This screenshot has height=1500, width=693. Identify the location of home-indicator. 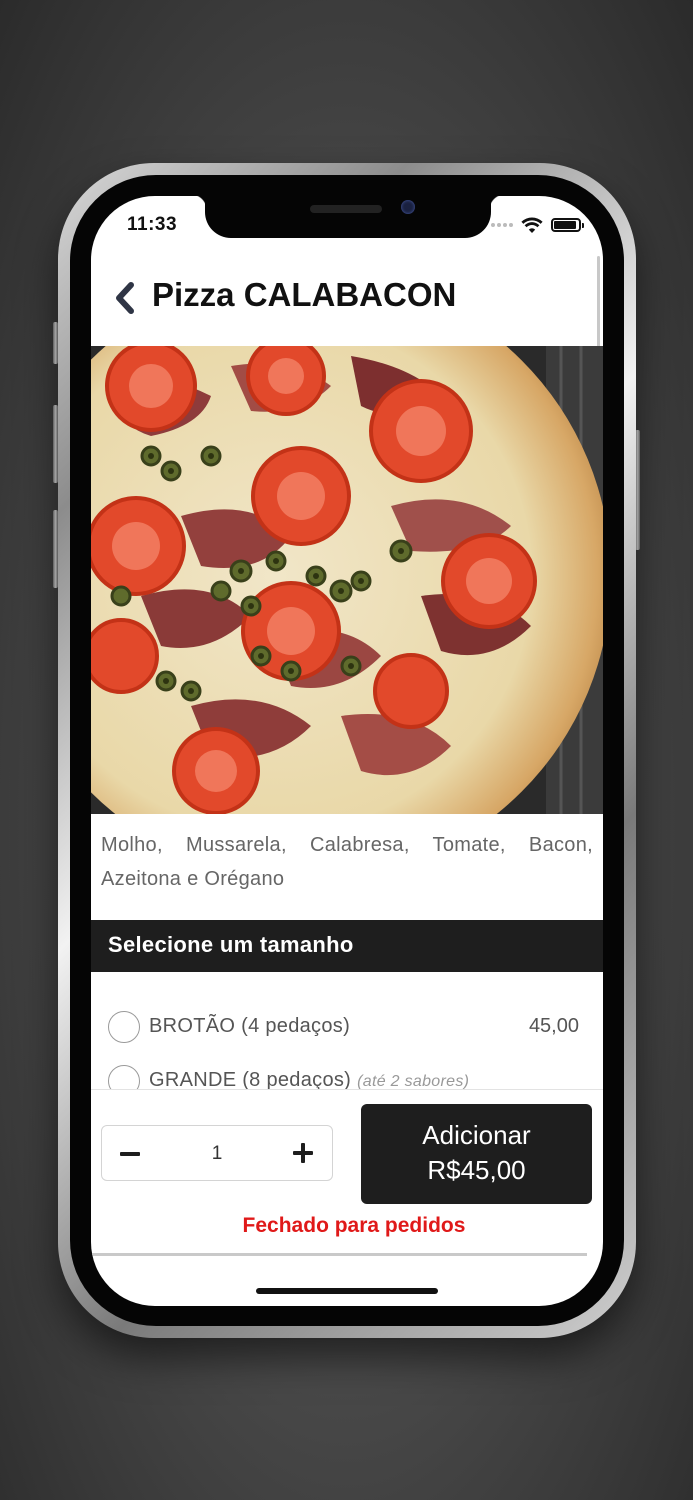
(347, 1291).